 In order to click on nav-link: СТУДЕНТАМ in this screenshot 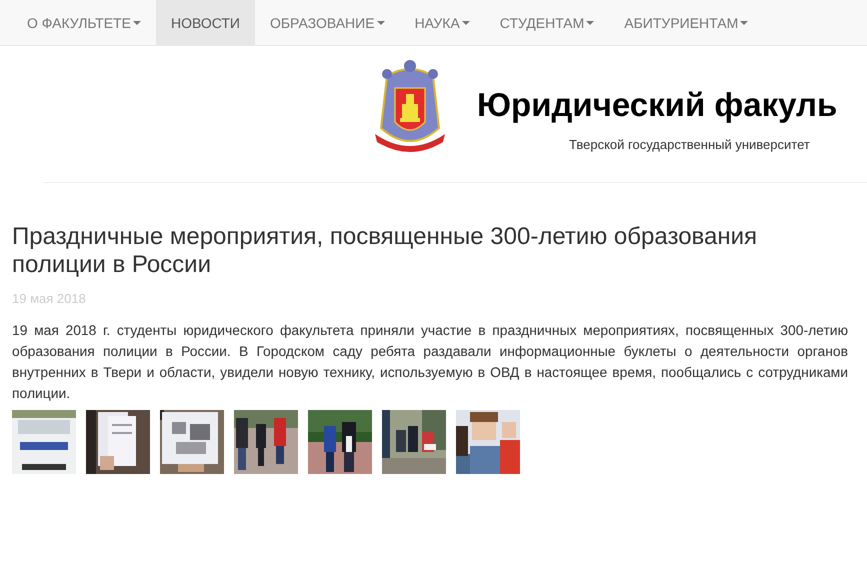, I will do `click(547, 22)`.